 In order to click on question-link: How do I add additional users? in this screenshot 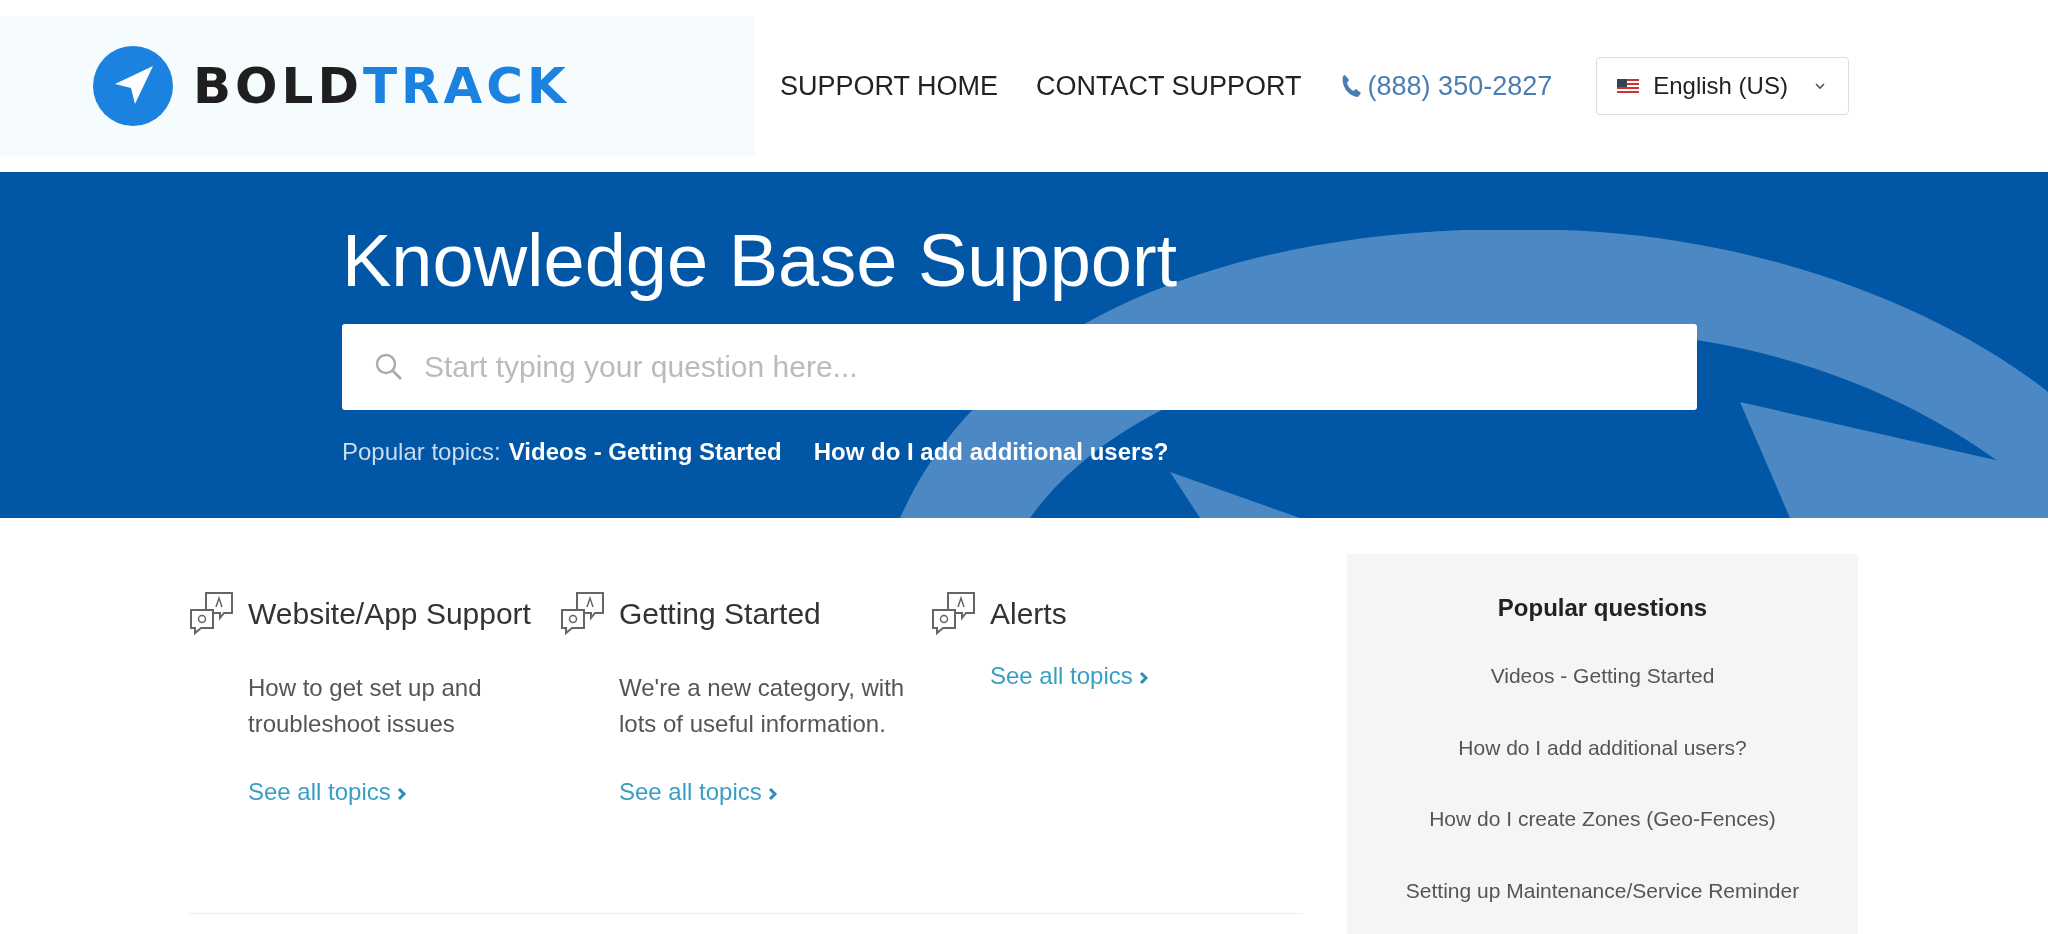, I will do `click(1602, 747)`.